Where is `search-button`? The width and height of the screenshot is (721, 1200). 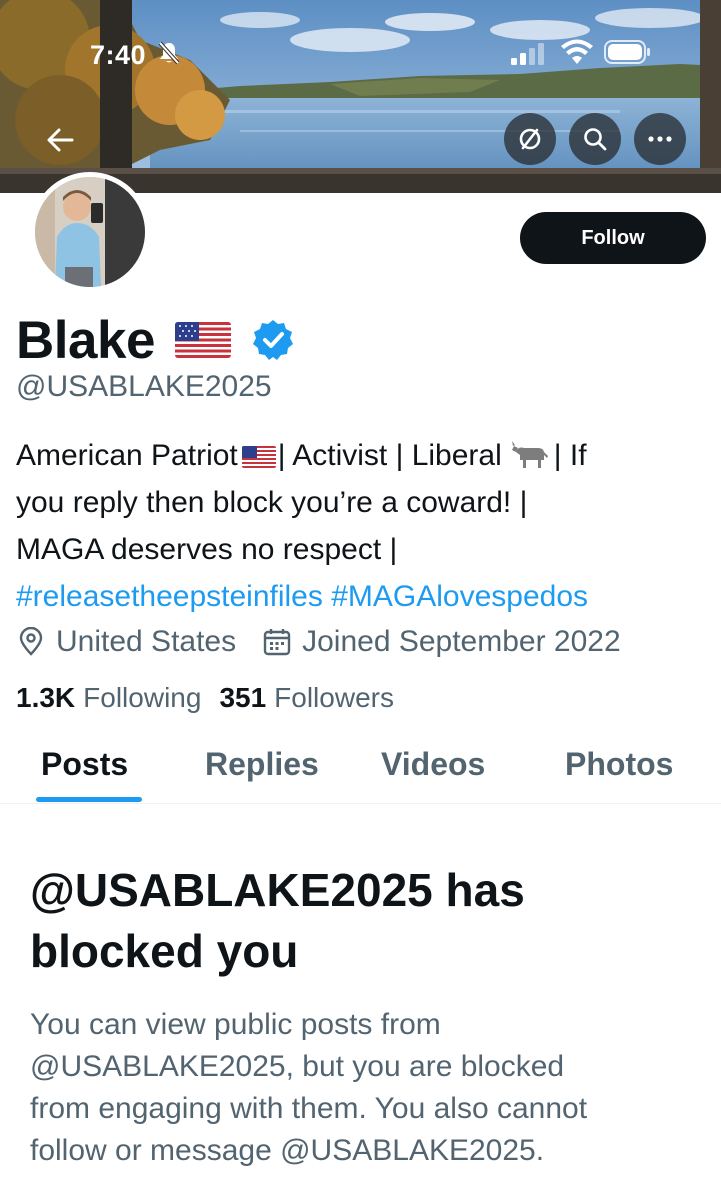 search-button is located at coordinates (595, 139).